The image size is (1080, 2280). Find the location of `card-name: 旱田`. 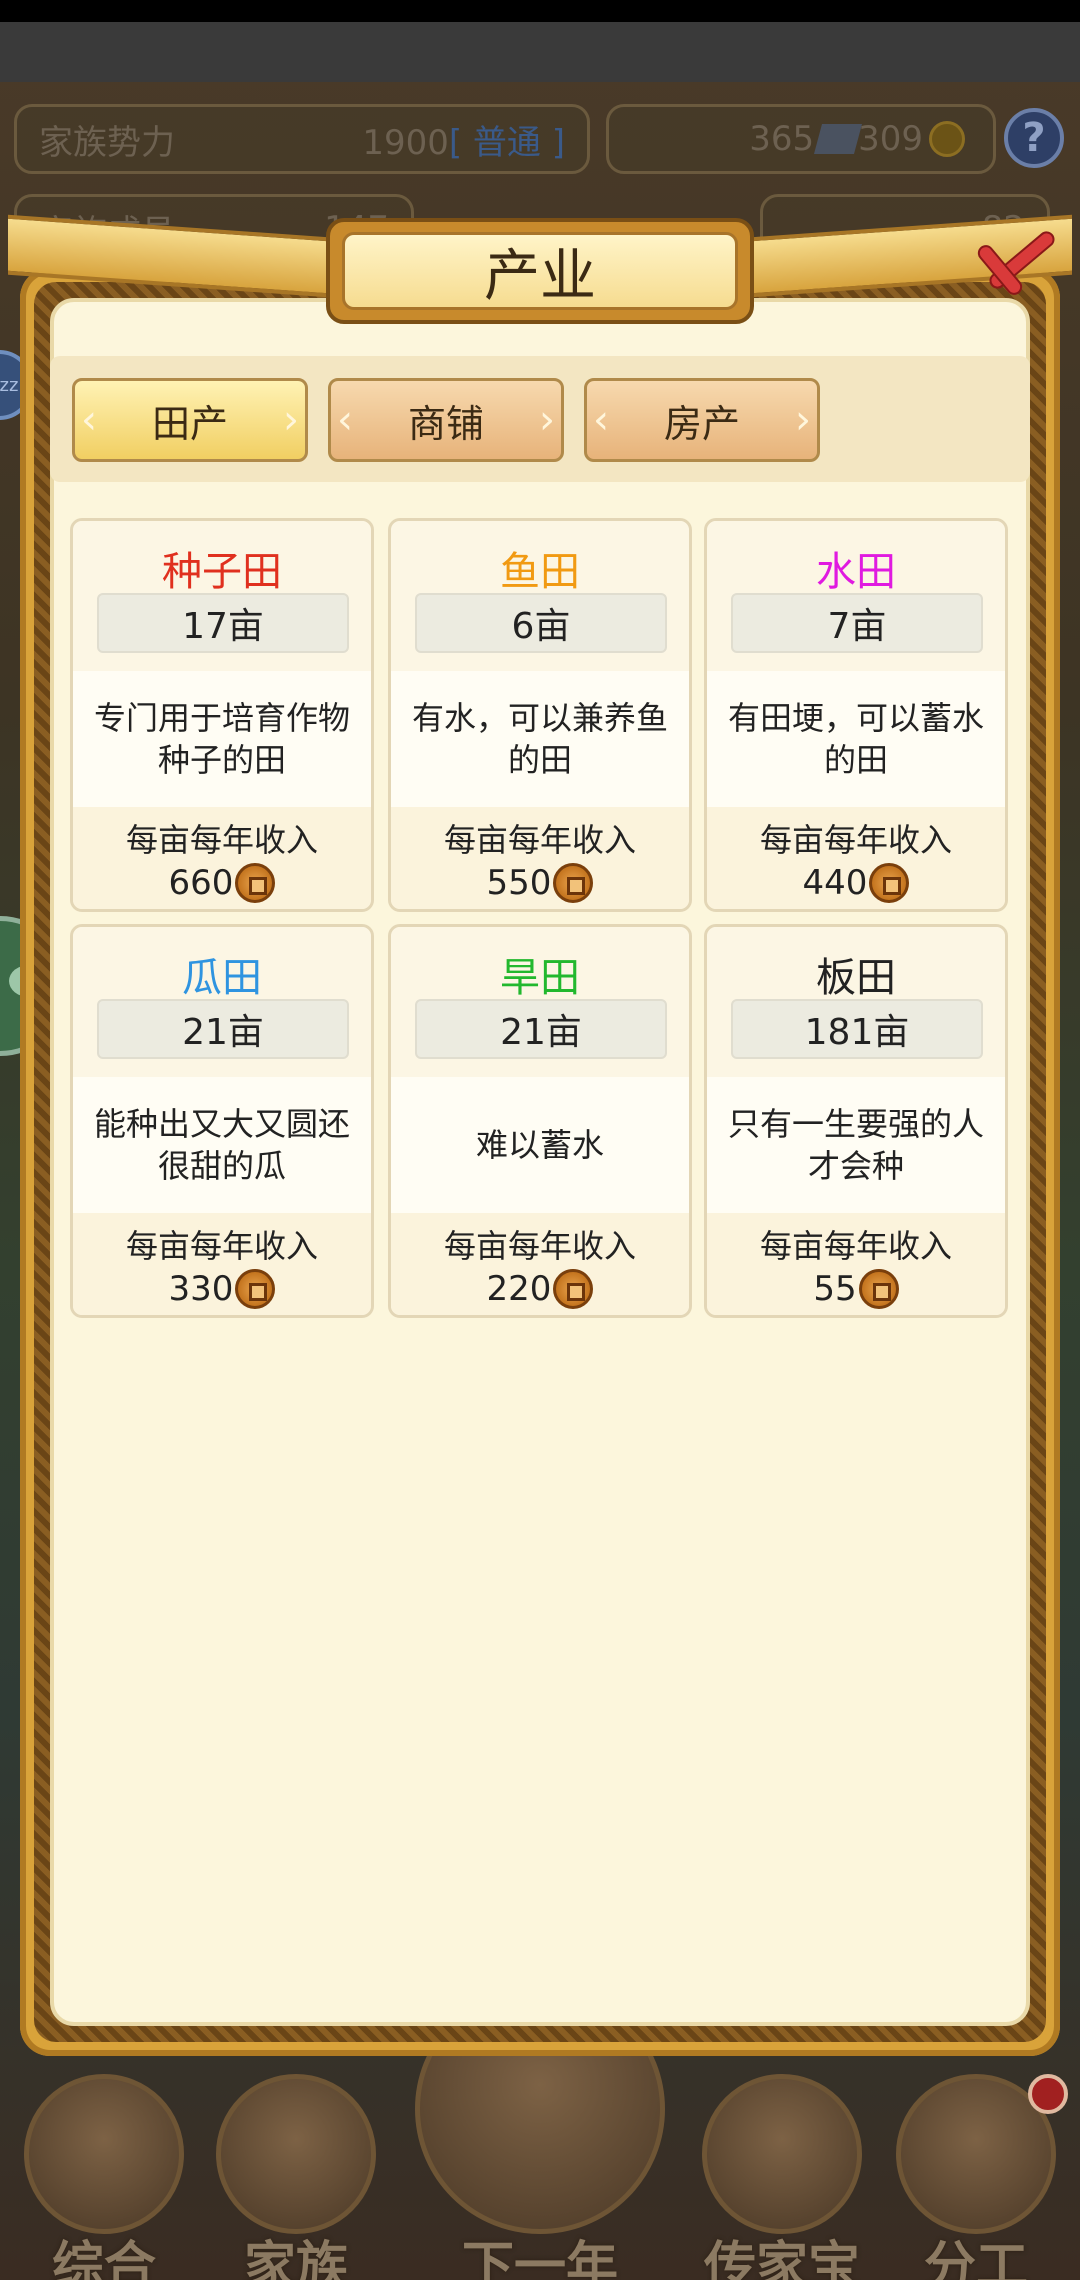

card-name: 旱田 is located at coordinates (540, 978).